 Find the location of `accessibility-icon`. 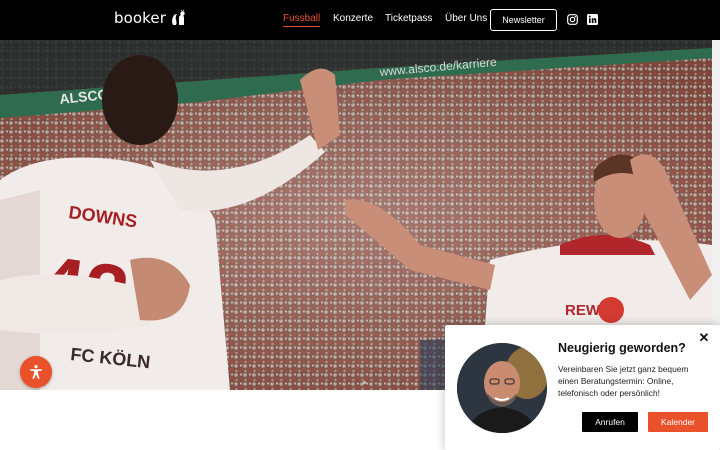

accessibility-icon is located at coordinates (36, 372).